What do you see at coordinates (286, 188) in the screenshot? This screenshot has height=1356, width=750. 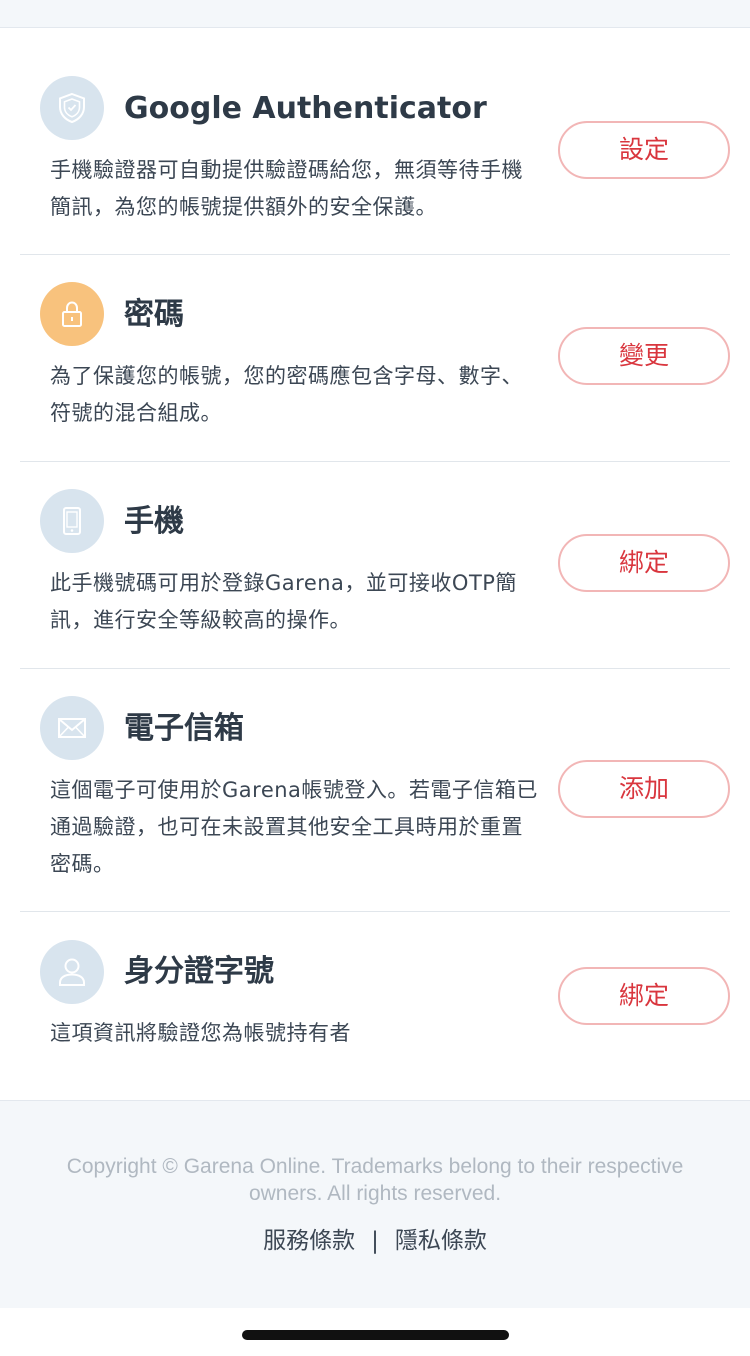 I see `section-description: 手機驗證器可自動提供驗證碼給您，無須等待手機簡訊，為您的帳號提供額外的安全保護。` at bounding box center [286, 188].